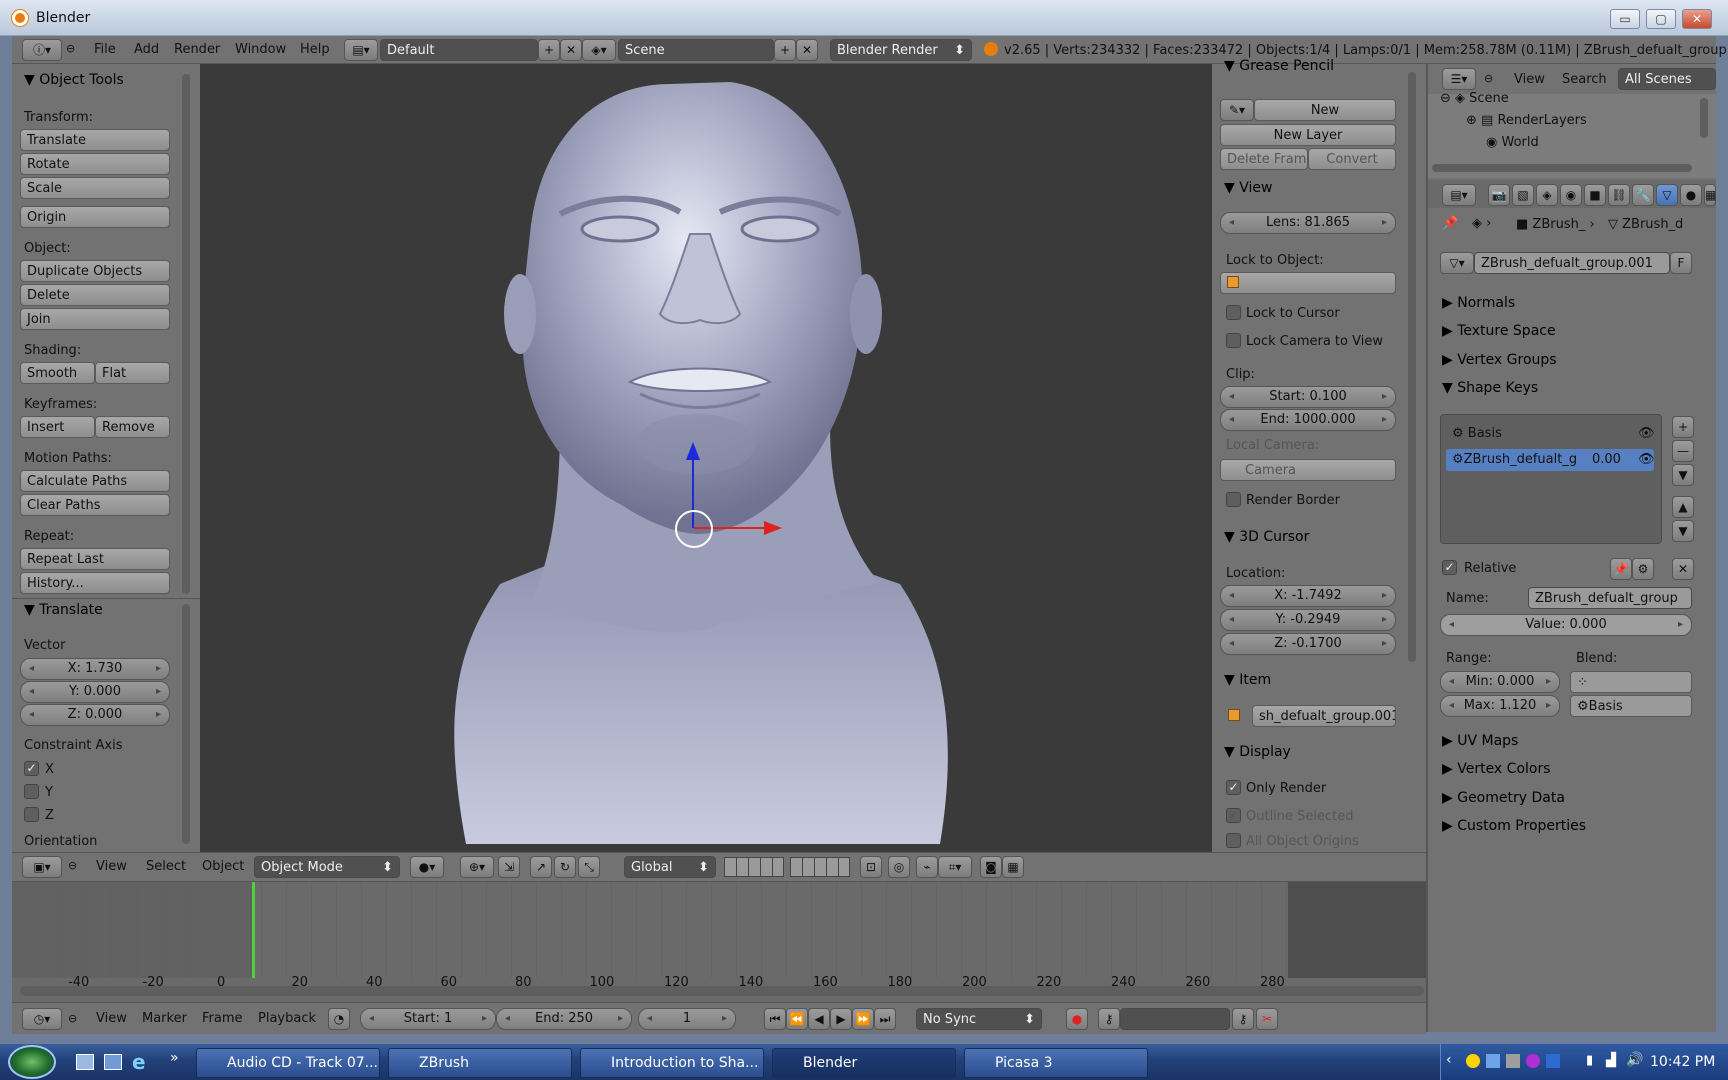 The width and height of the screenshot is (1728, 1080). What do you see at coordinates (1477, 433) in the screenshot?
I see `shape-key-basis: ⚙ Basis` at bounding box center [1477, 433].